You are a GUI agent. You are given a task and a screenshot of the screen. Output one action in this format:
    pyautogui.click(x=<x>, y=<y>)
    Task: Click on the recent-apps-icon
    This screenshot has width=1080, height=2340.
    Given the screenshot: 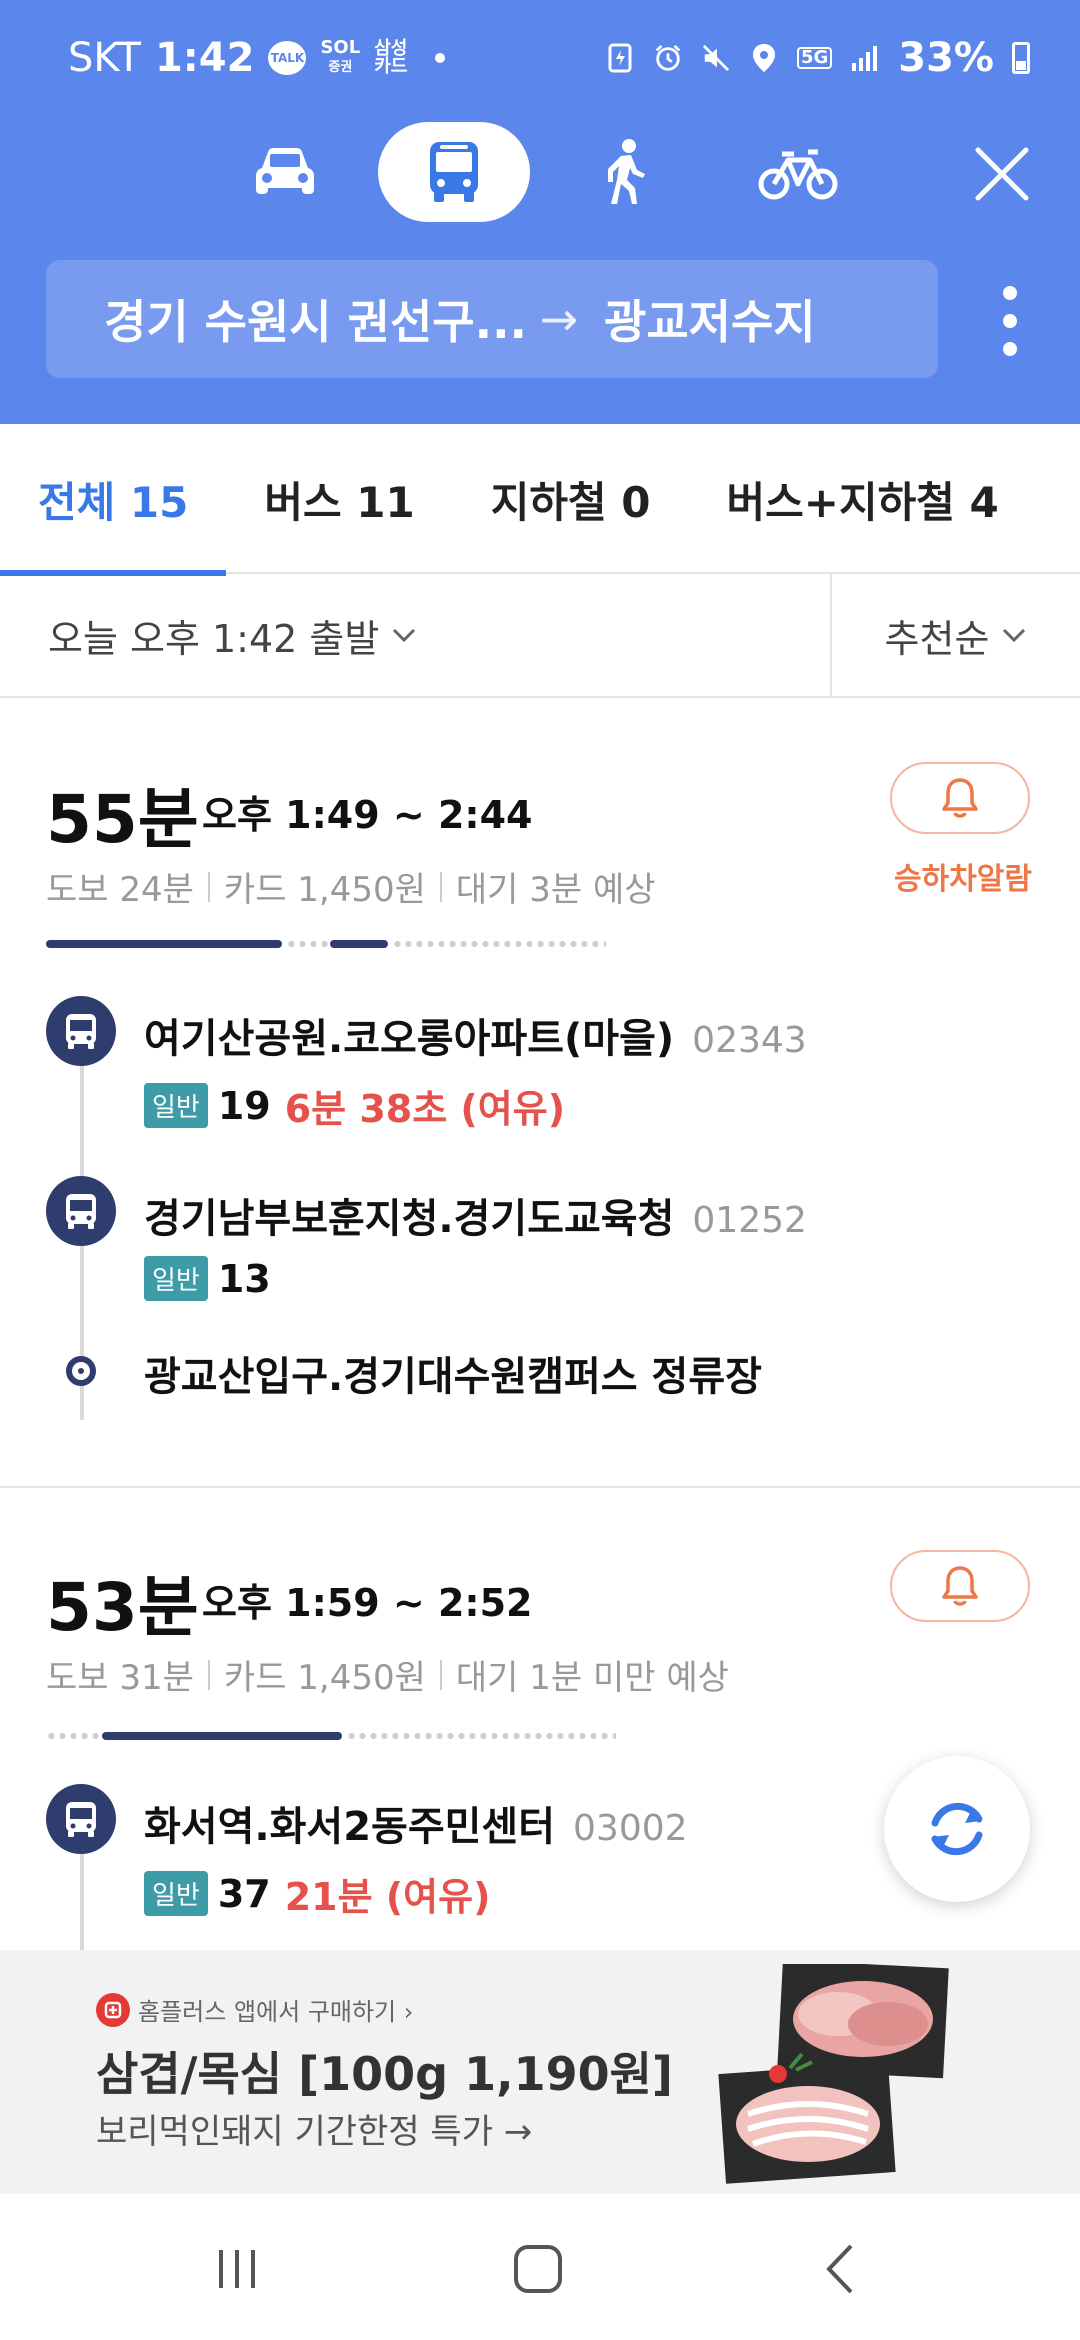 What is the action you would take?
    pyautogui.click(x=237, y=2269)
    